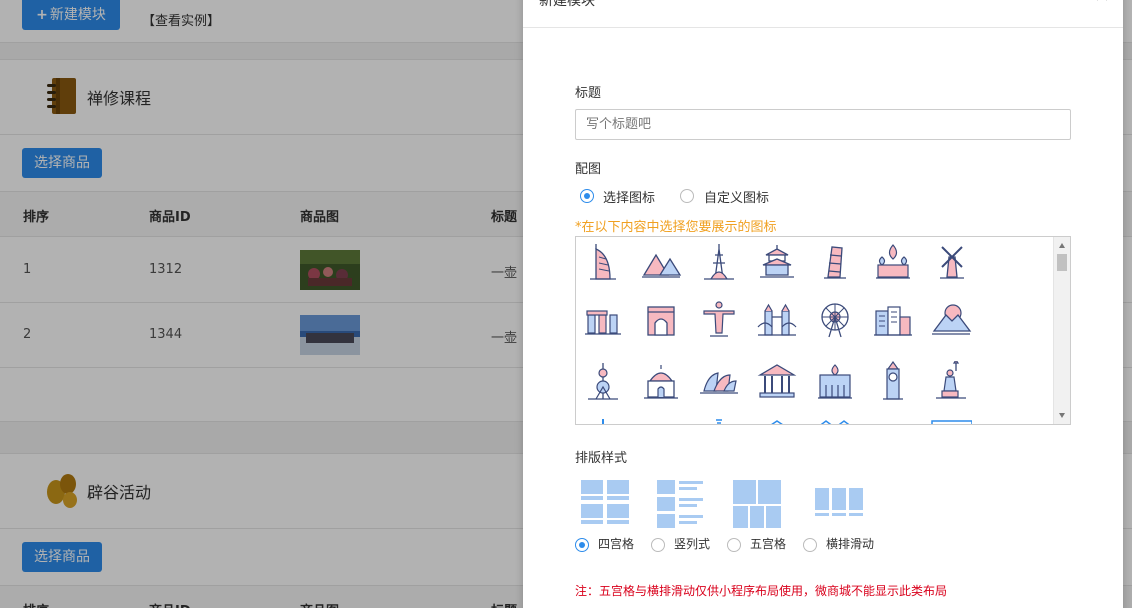  Describe the element at coordinates (661, 320) in the screenshot. I see `arc-de-triomphe-icon` at that location.